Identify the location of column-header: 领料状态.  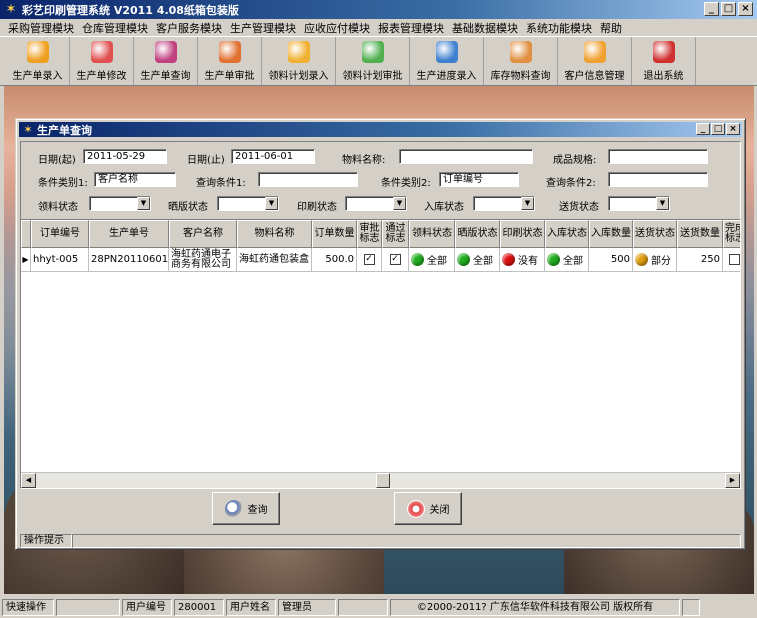
(432, 234).